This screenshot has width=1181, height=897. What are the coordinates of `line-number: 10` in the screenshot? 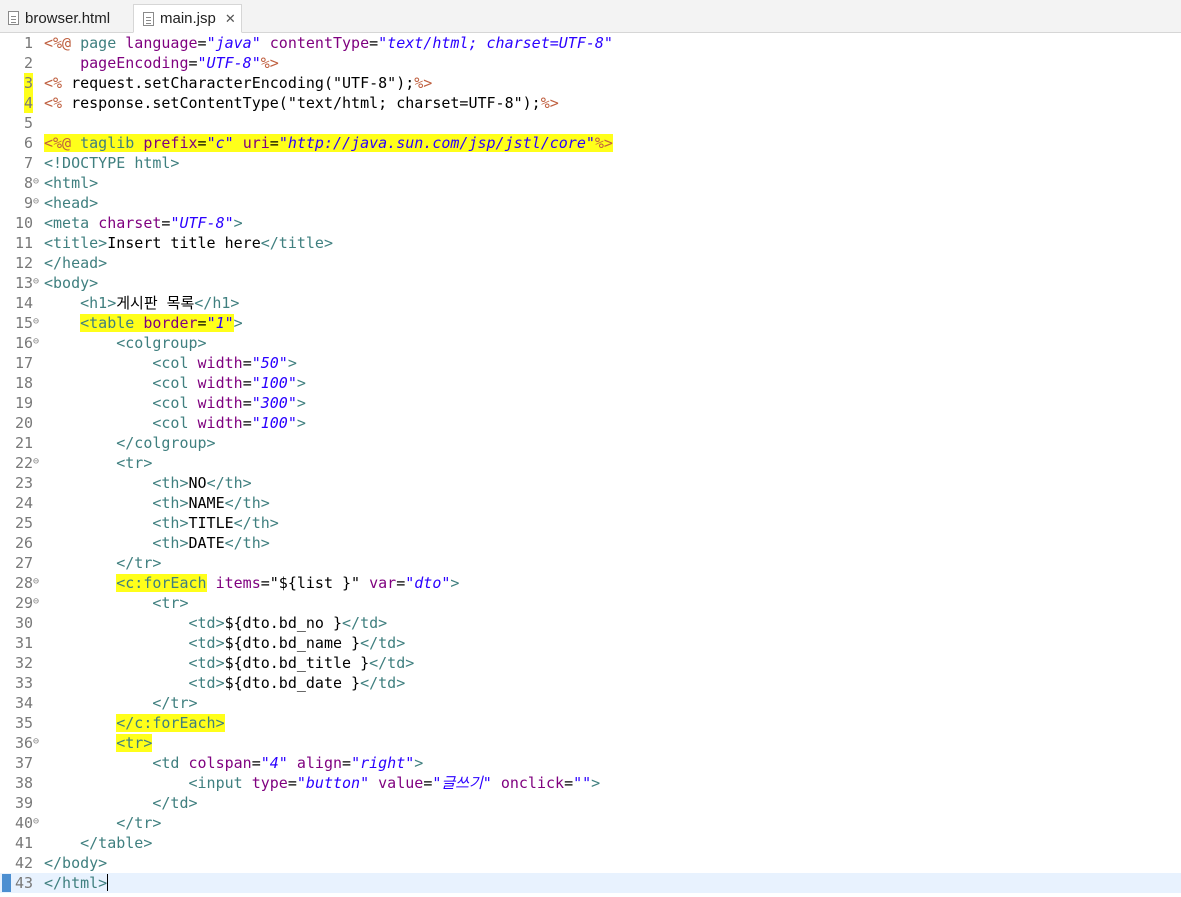 It's located at (23, 223).